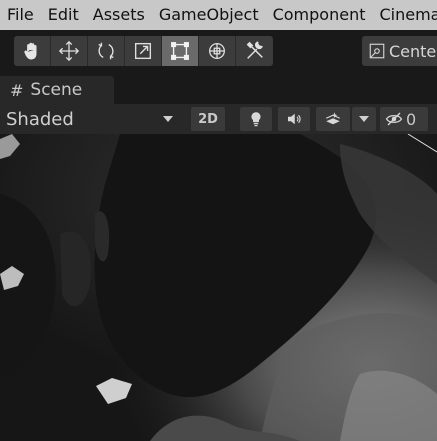 The height and width of the screenshot is (441, 437). I want to click on tab-scene: # Scene, so click(57, 90).